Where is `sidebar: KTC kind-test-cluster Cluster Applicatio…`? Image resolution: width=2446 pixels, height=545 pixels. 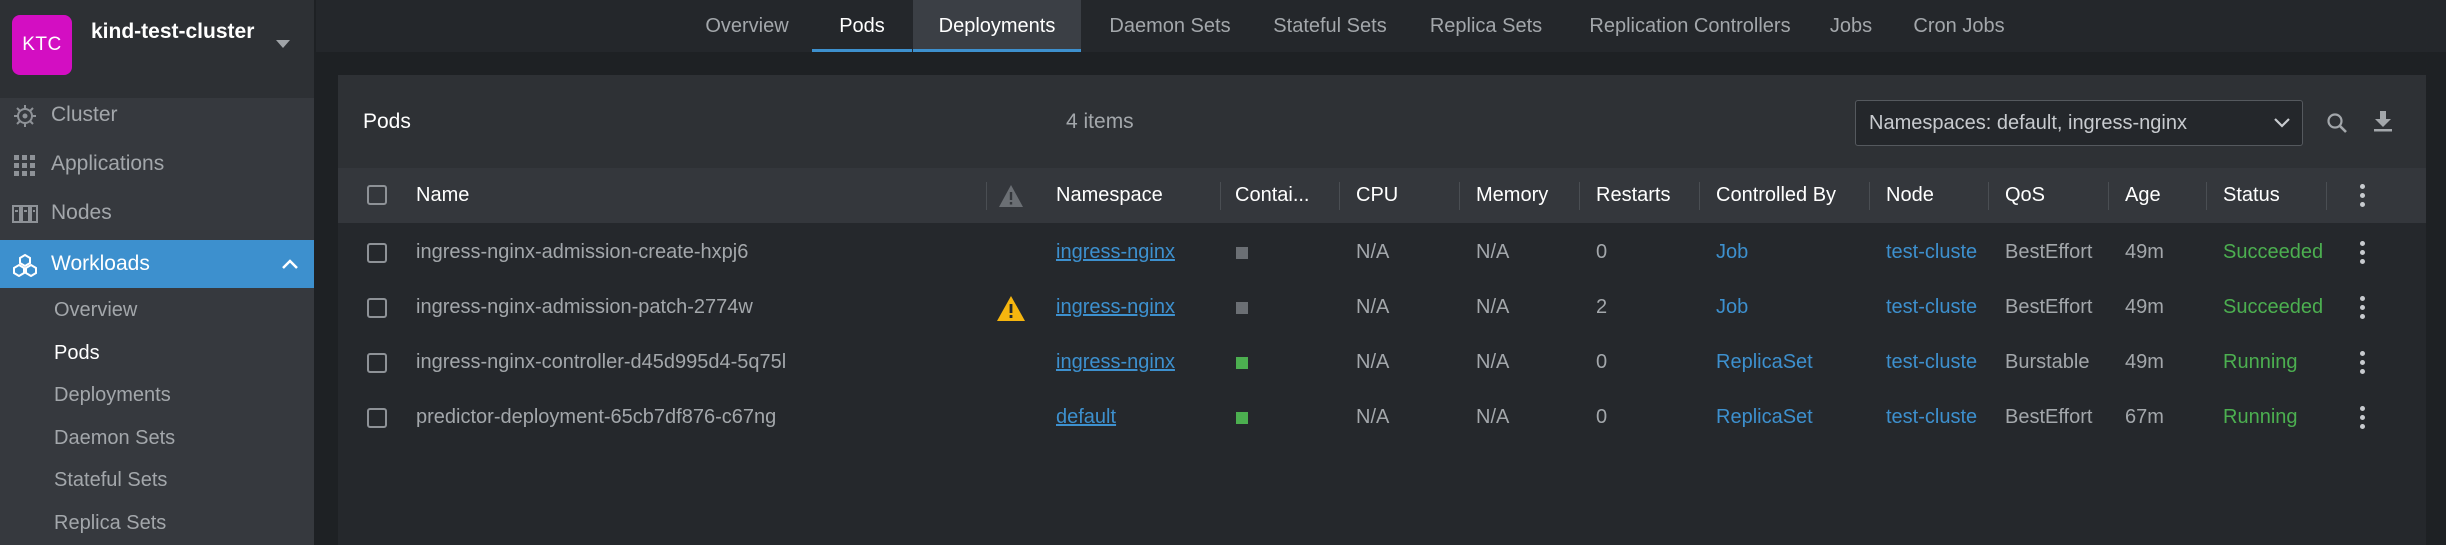
sidebar: KTC kind-test-cluster Cluster Applicatio… is located at coordinates (157, 272).